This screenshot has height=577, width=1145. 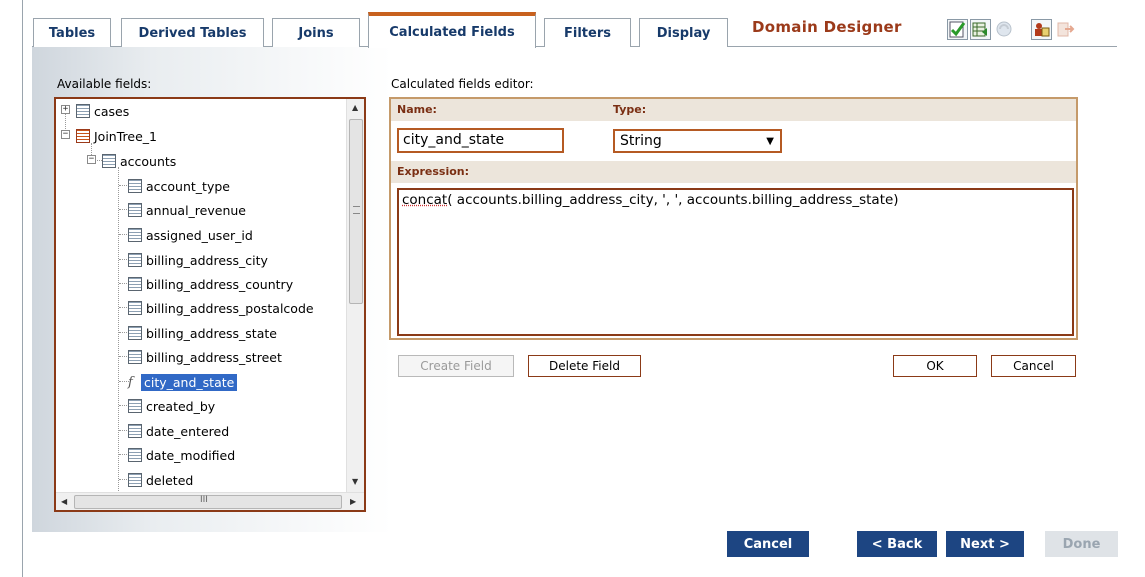 What do you see at coordinates (353, 501) in the screenshot?
I see `scroll-right-icon: ▶` at bounding box center [353, 501].